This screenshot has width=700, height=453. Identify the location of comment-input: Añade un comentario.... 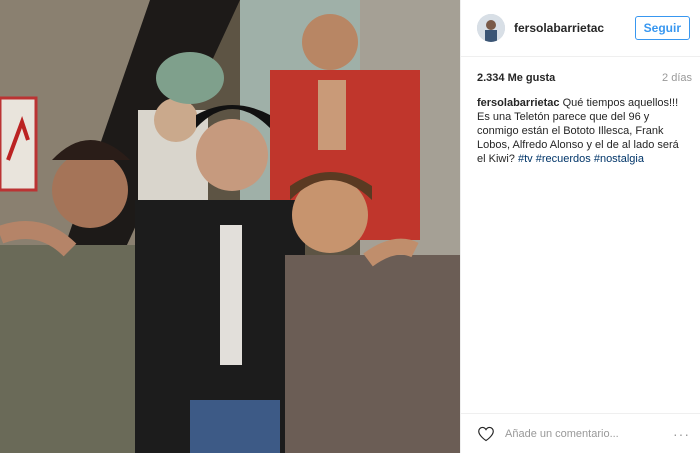
(589, 434).